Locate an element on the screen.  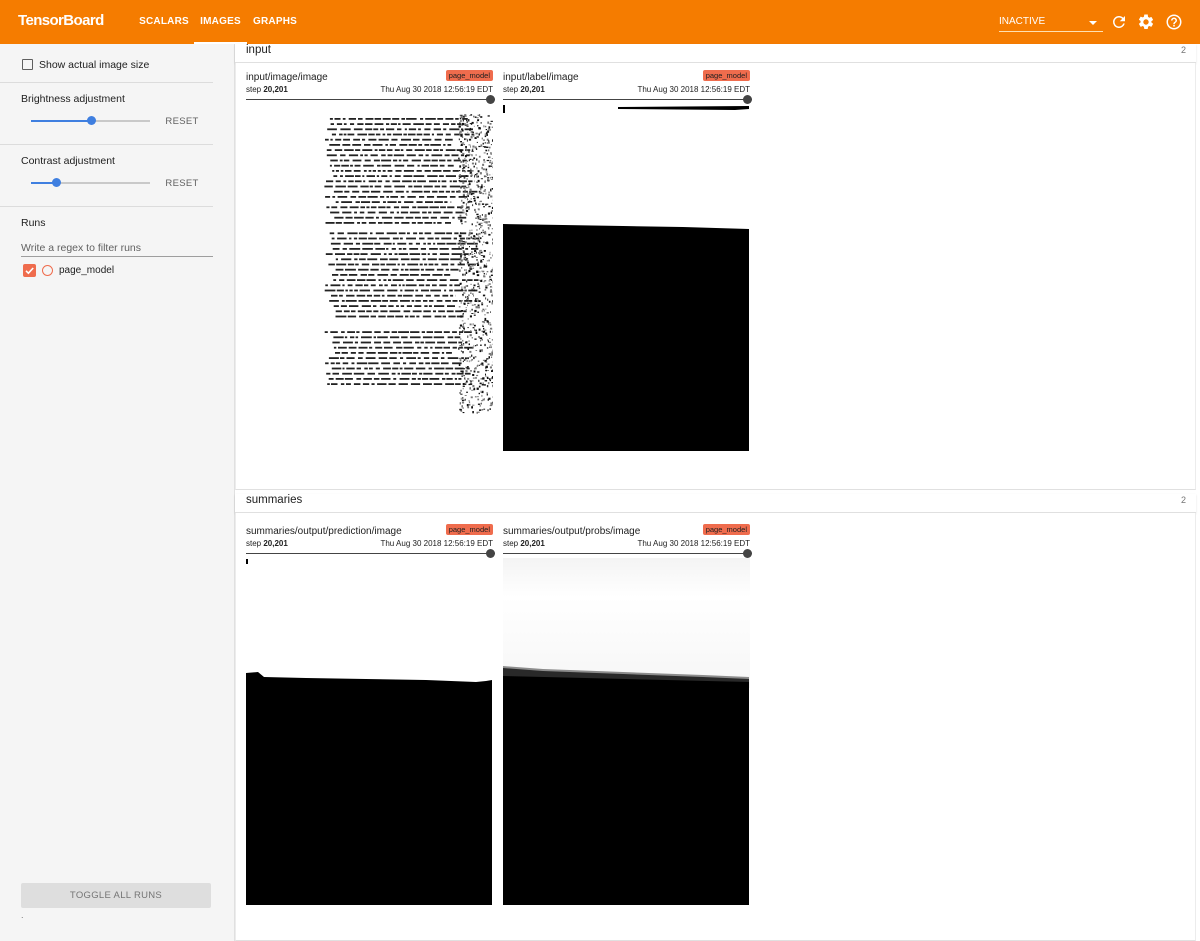
divider is located at coordinates (106, 206).